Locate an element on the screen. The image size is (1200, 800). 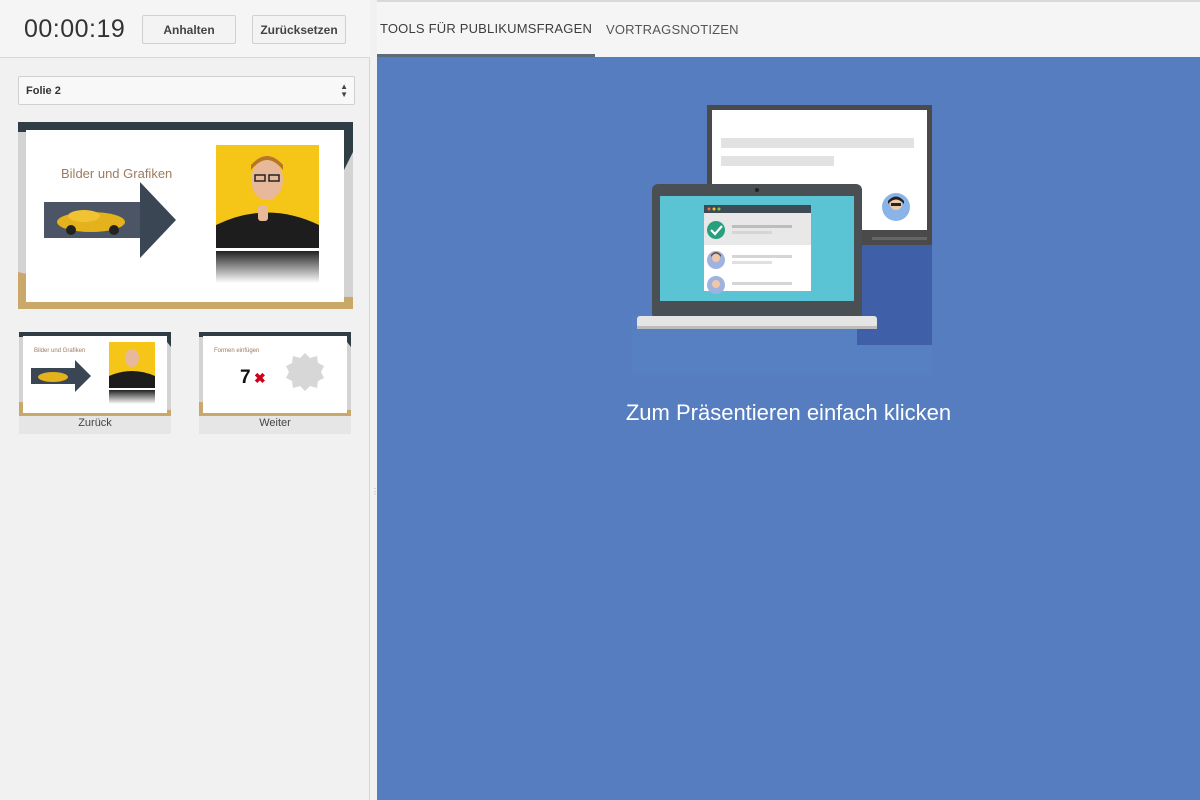
slide-select-value: Folie 2 is located at coordinates (43, 90).